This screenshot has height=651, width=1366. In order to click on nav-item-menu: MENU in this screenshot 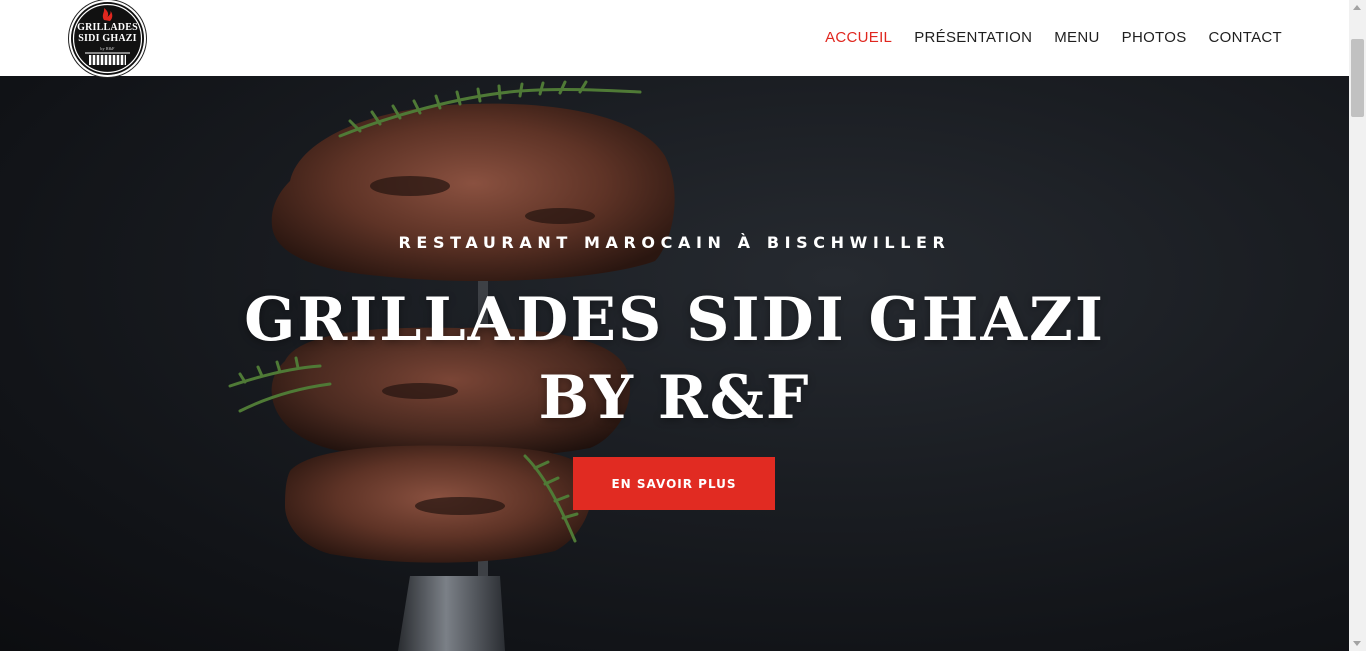, I will do `click(1076, 38)`.